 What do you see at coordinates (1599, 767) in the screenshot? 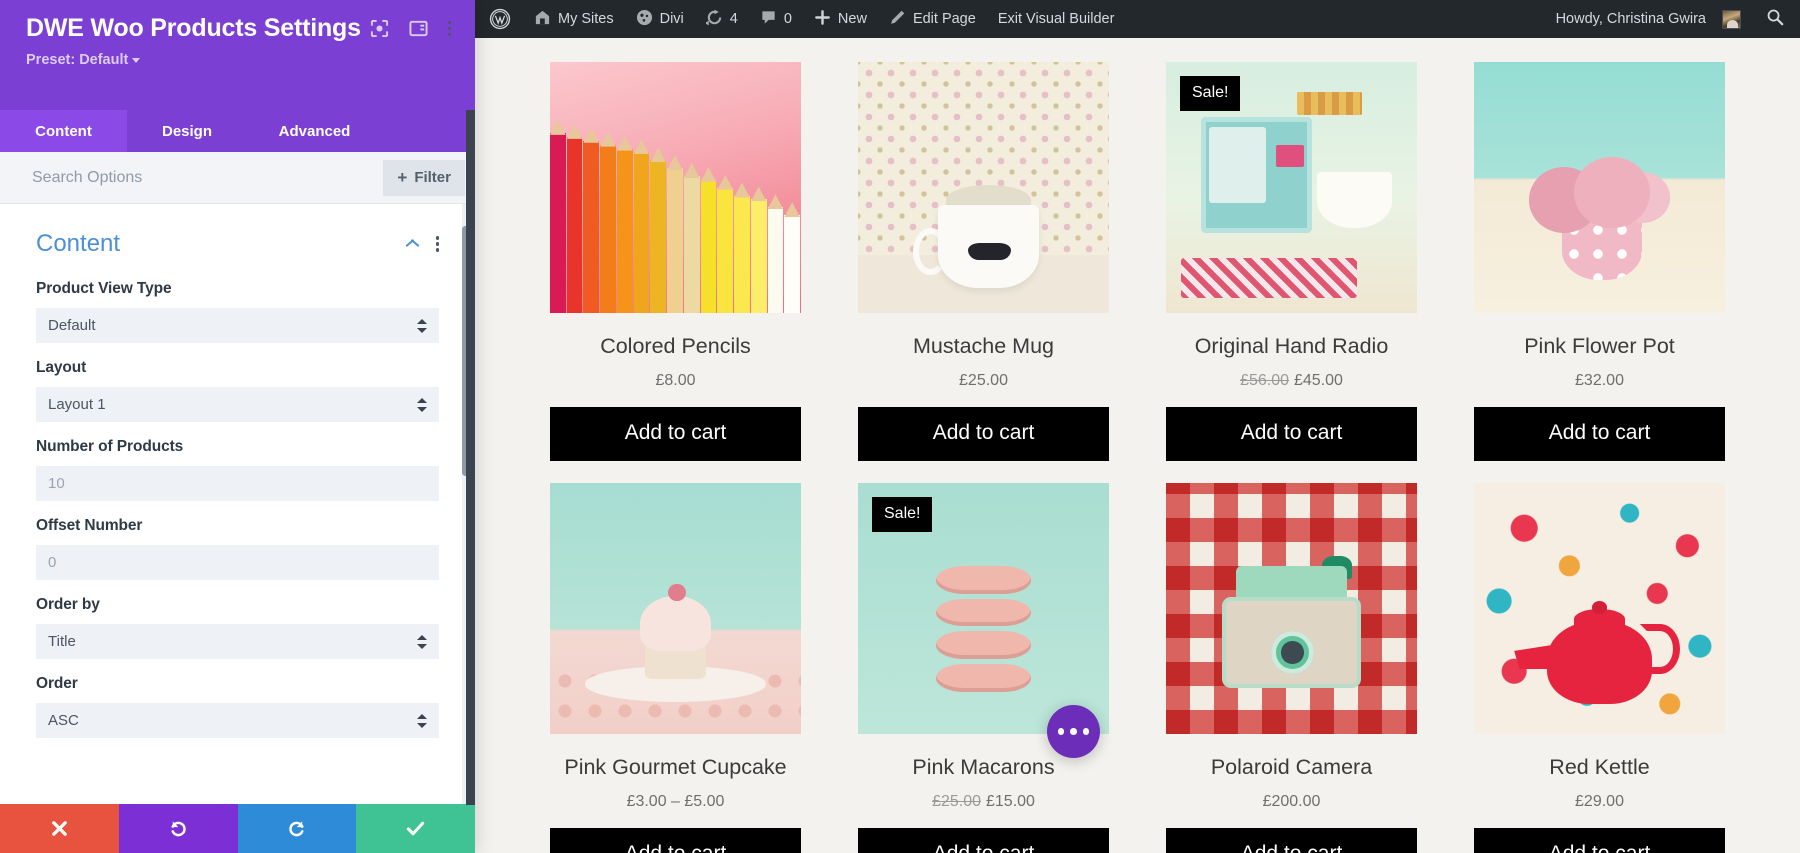
I see `product-title: Red Kettle` at bounding box center [1599, 767].